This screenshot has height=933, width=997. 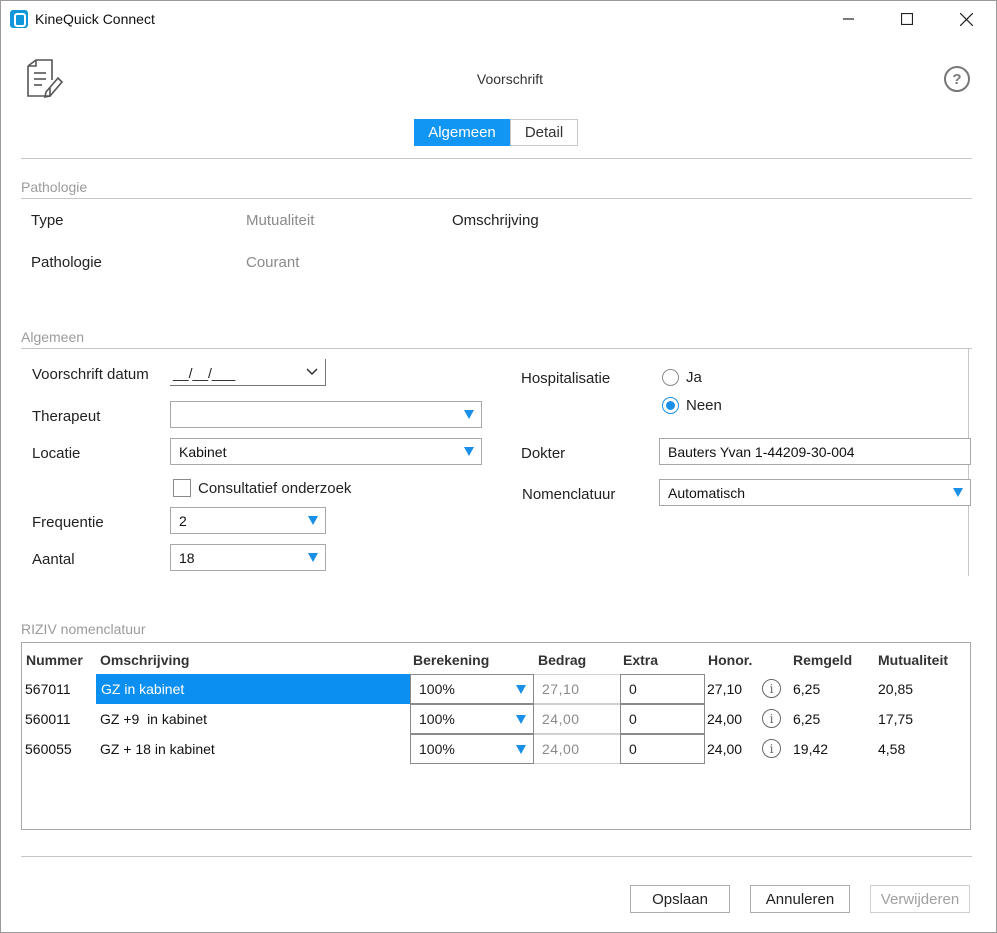 I want to click on column-header-honor: Honor., so click(x=730, y=660).